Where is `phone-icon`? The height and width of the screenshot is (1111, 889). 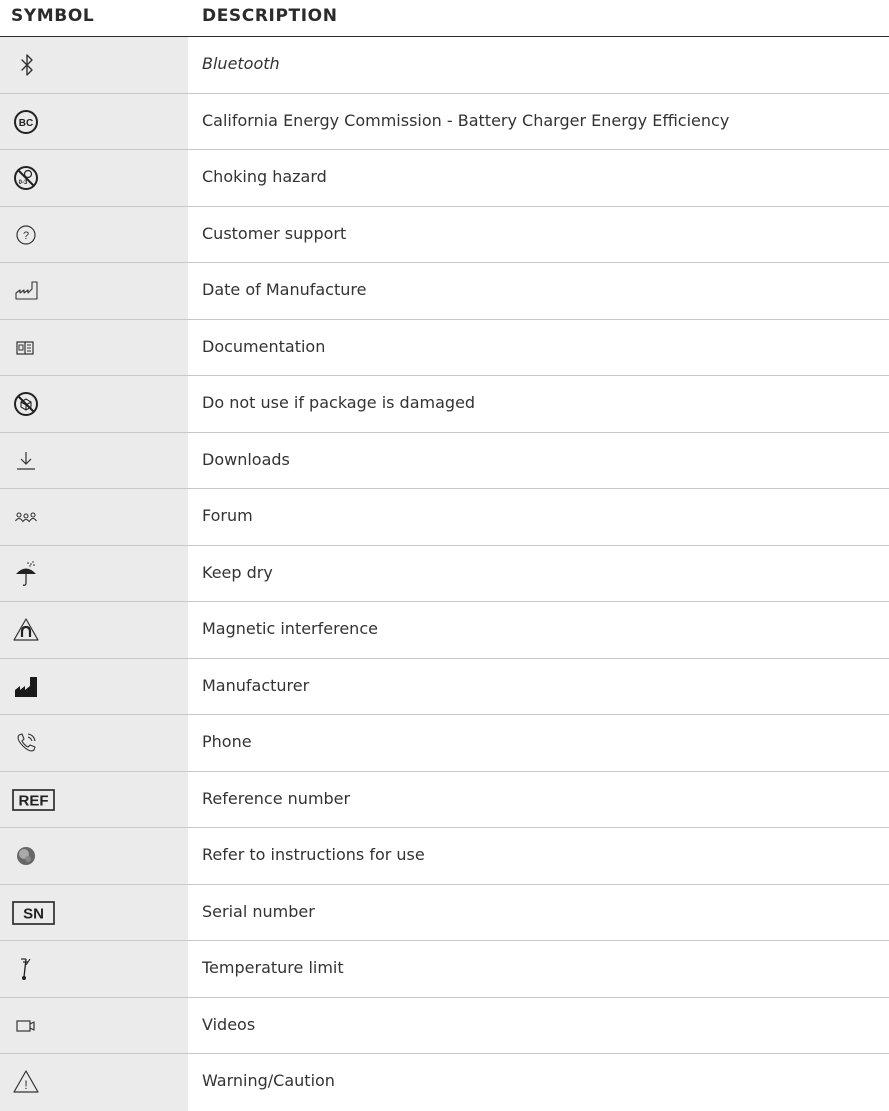 phone-icon is located at coordinates (27, 743).